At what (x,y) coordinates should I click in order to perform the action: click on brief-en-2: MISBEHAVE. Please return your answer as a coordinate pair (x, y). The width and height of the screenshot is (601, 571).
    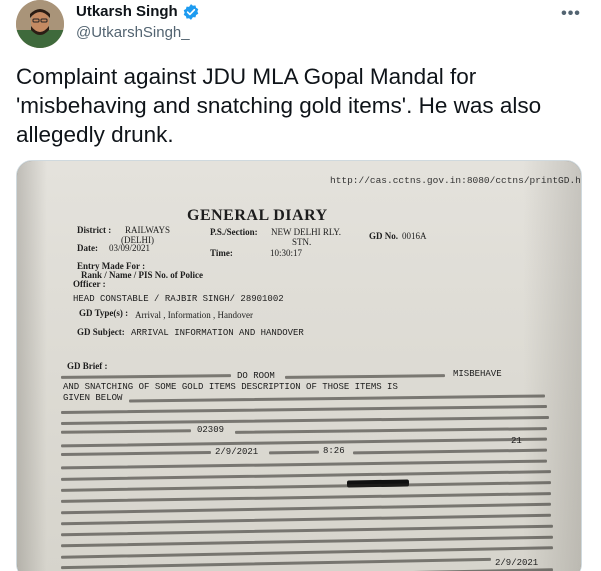
    Looking at the image, I should click on (477, 374).